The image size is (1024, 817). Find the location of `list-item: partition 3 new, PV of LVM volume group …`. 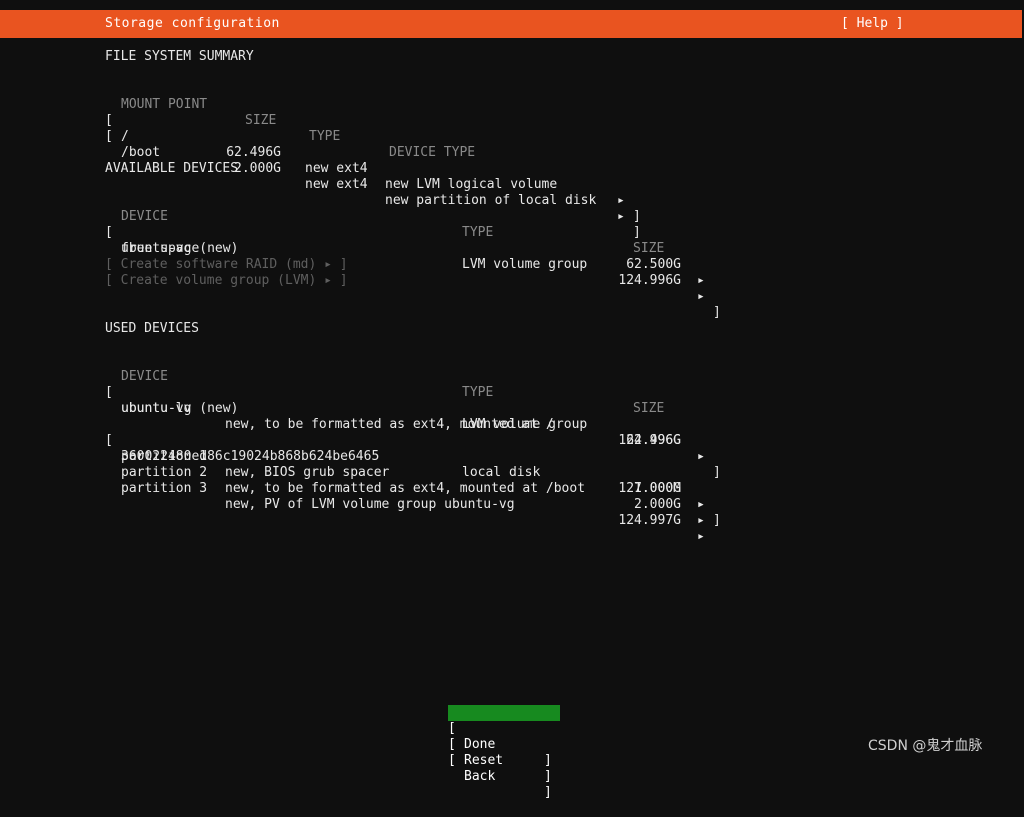

list-item: partition 3 new, PV of LVM volume group … is located at coordinates (512, 504).